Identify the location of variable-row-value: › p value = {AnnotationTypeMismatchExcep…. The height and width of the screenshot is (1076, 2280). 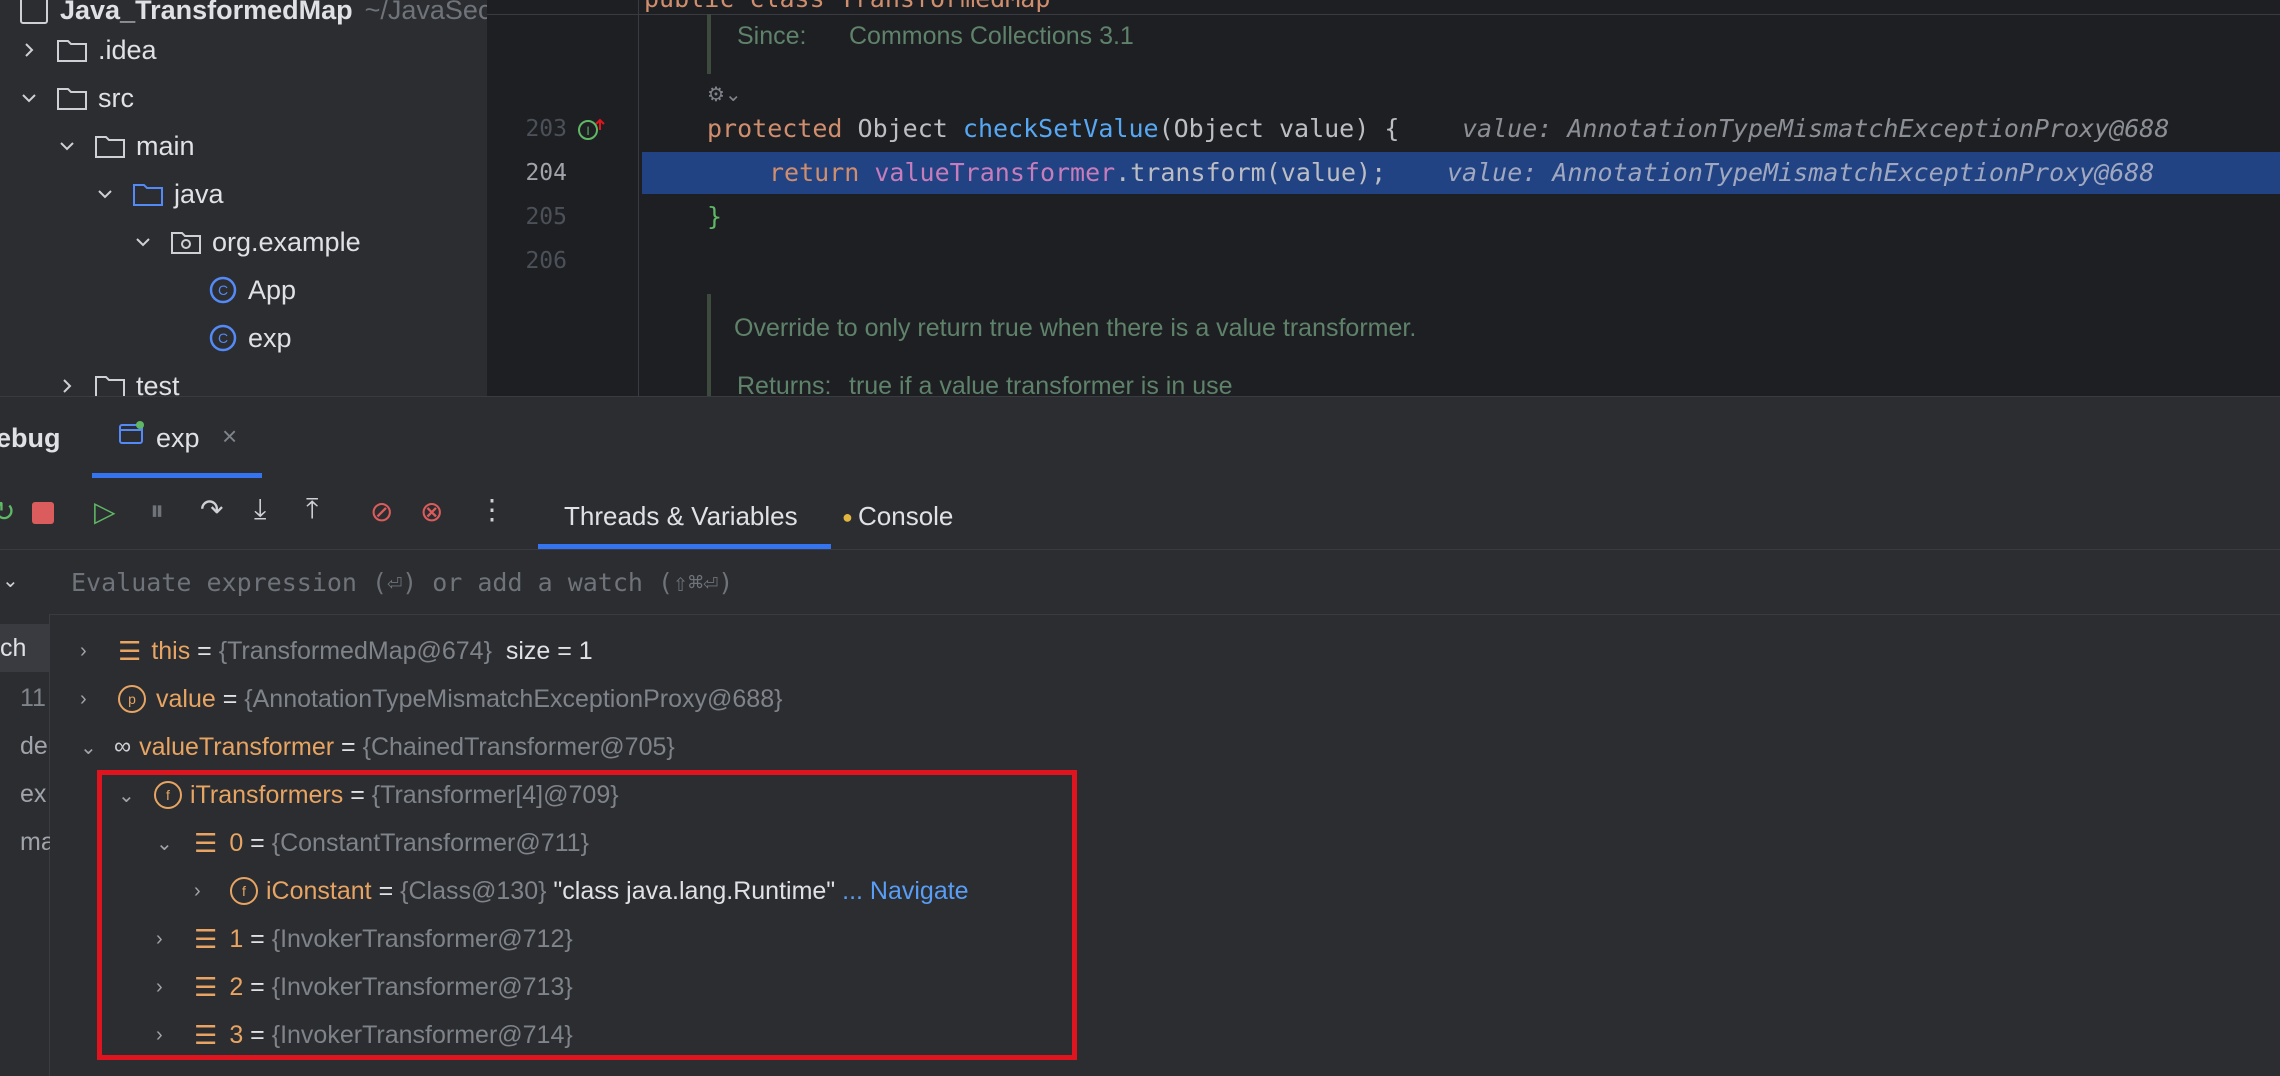
(431, 699).